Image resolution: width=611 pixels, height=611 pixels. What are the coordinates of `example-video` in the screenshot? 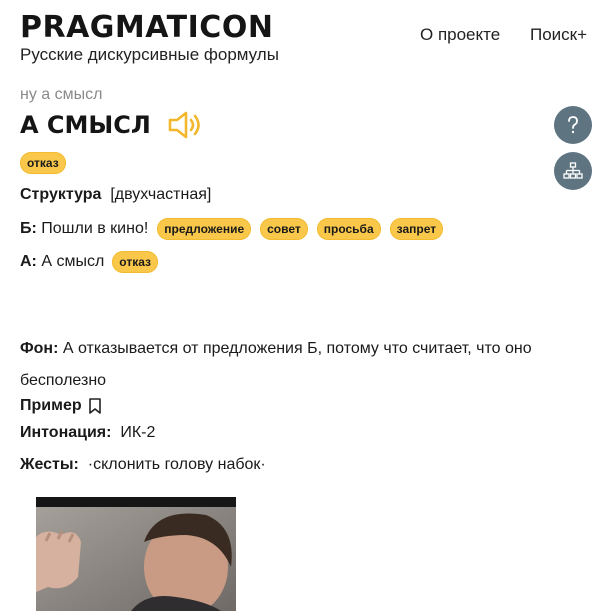 It's located at (136, 554).